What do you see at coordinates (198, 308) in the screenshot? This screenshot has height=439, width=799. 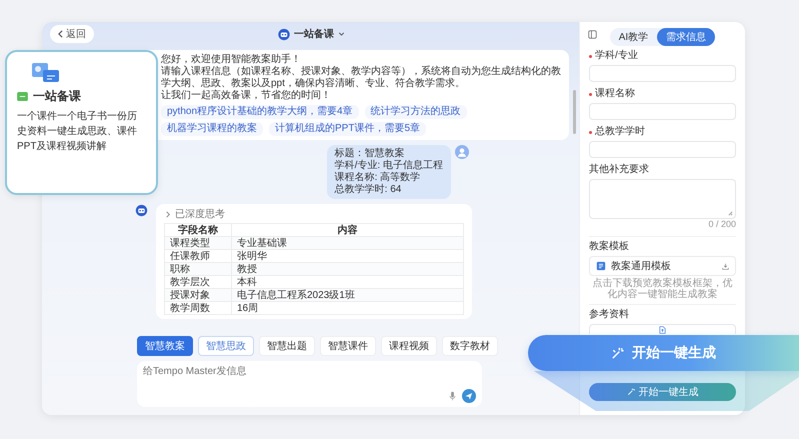 I see `table-cell: 教学周数` at bounding box center [198, 308].